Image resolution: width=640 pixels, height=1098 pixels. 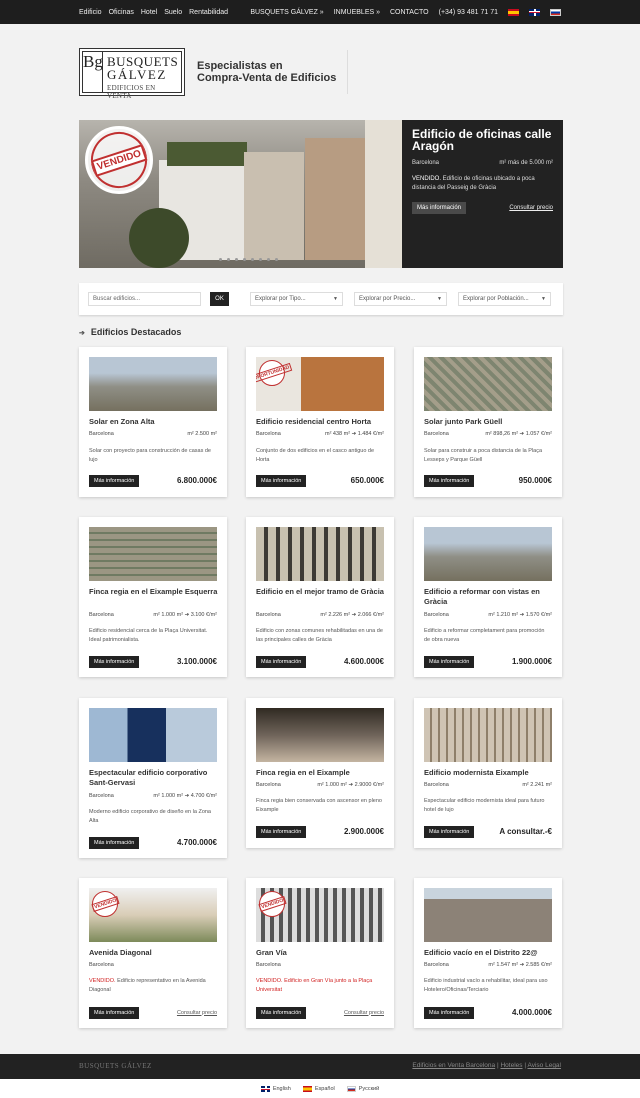 What do you see at coordinates (196, 661) in the screenshot?
I see `property-price: 3.100.000€` at bounding box center [196, 661].